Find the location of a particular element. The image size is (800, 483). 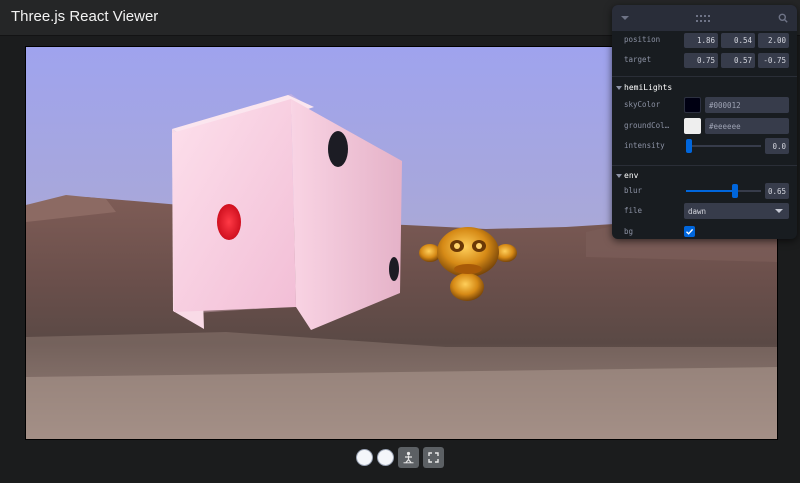

target-label: target is located at coordinates (638, 59).